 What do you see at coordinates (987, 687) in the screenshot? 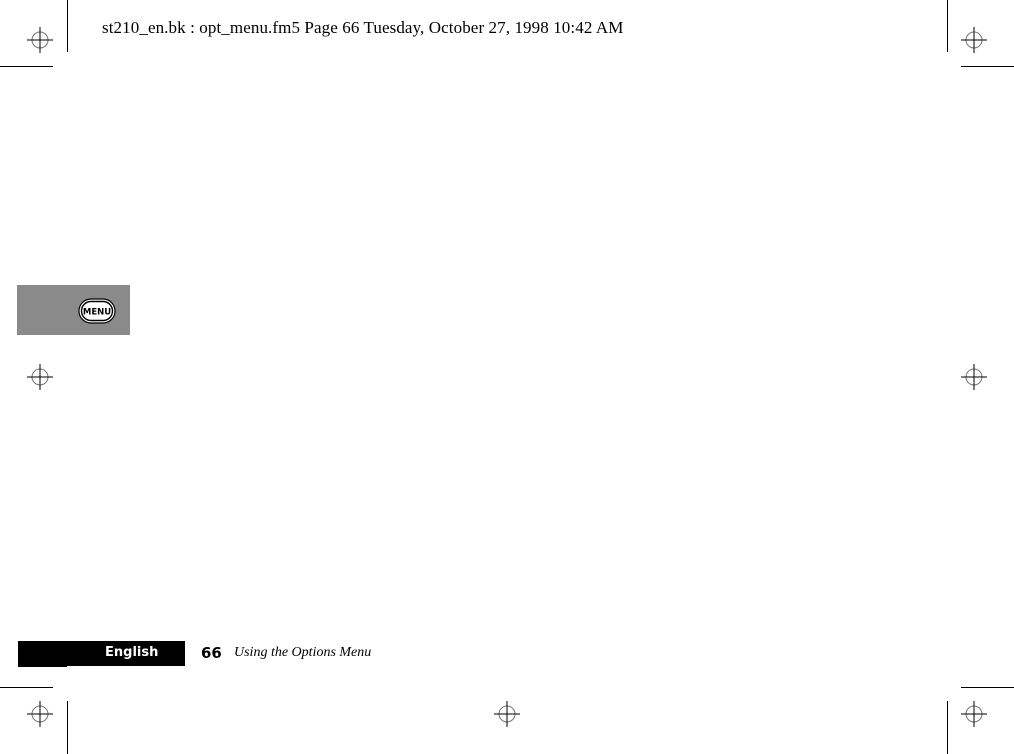
I see `crop-mark-bottom-right-horizontal` at bounding box center [987, 687].